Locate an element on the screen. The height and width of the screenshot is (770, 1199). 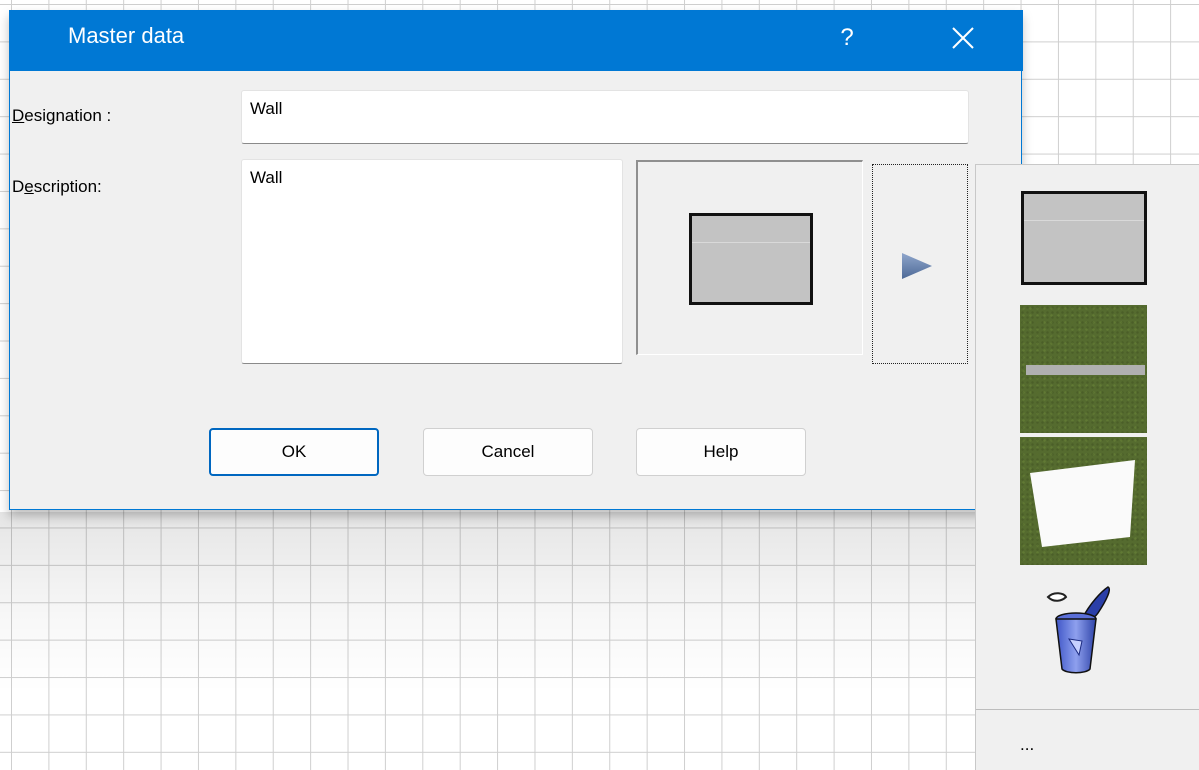
close-button is located at coordinates (964, 38).